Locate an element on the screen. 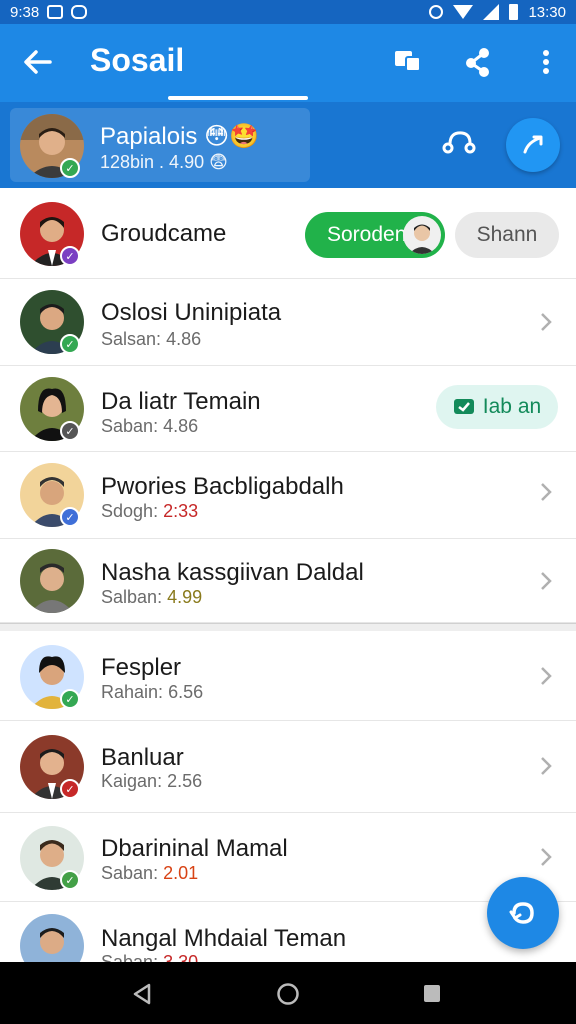 This screenshot has height=1024, width=576. contact-subtitle: Saban: 3.30 is located at coordinates (150, 957).